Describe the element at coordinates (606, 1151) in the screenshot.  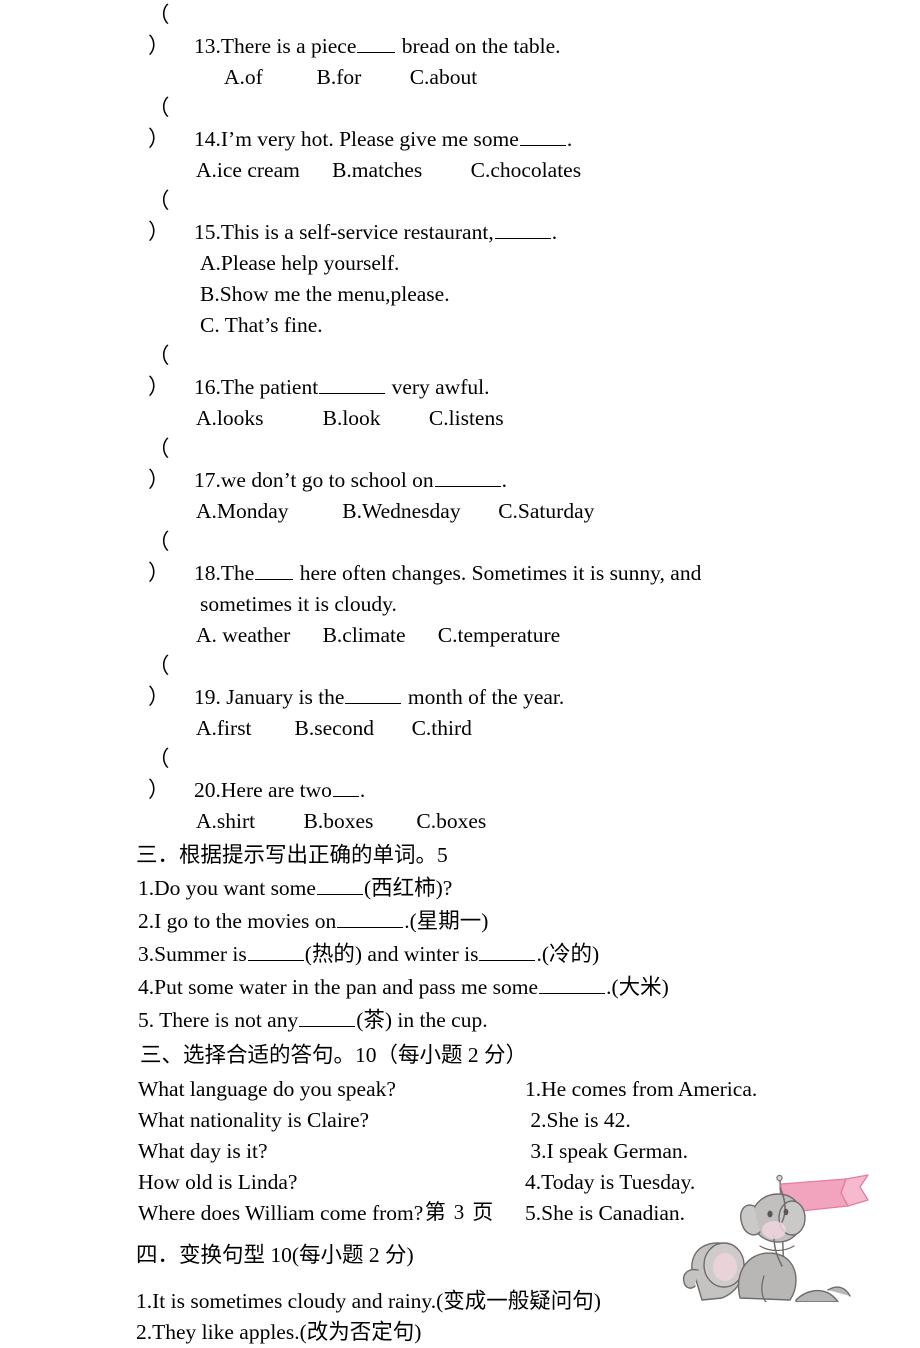
I see `matching-answer: 3.I speak German.` at that location.